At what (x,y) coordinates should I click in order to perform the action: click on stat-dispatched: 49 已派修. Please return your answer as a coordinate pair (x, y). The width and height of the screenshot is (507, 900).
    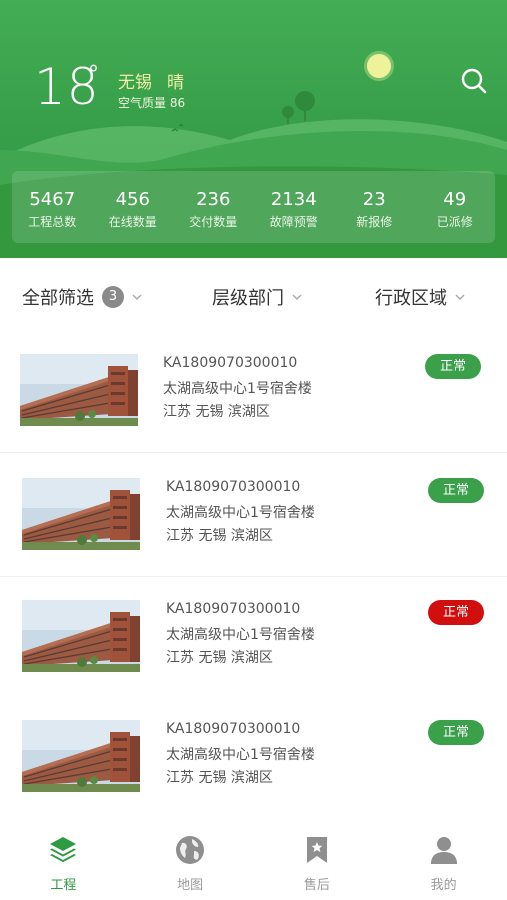
    Looking at the image, I should click on (455, 207).